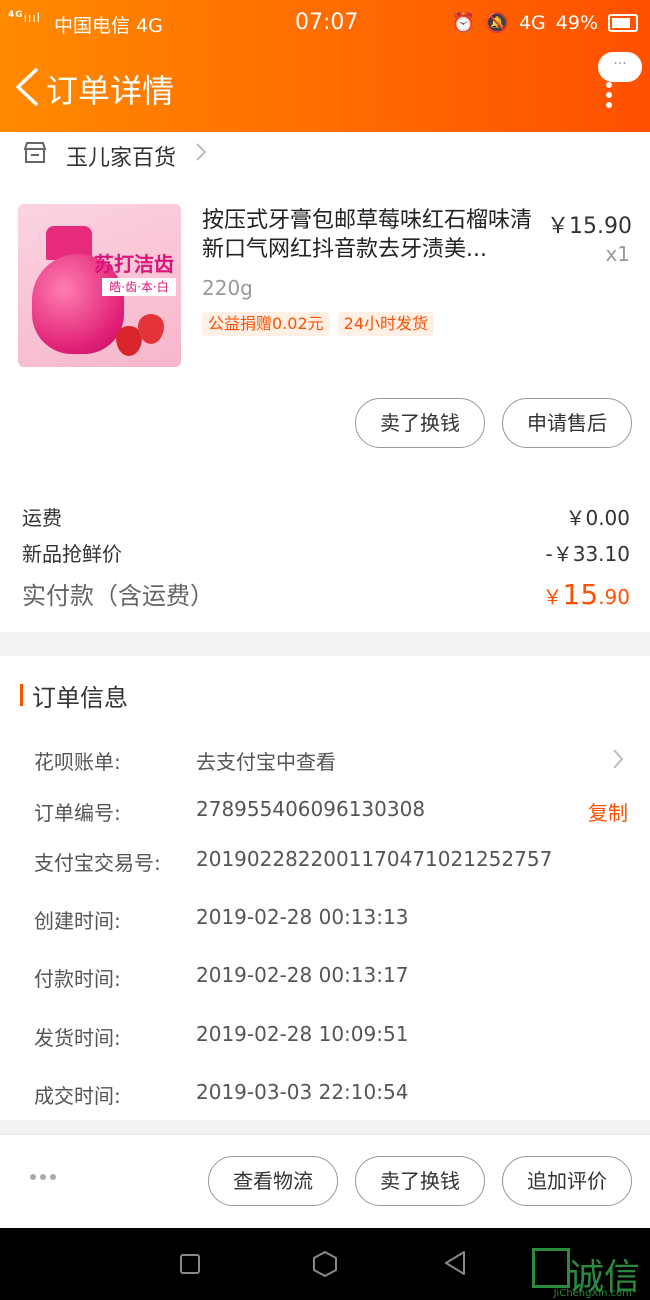  What do you see at coordinates (43, 1177) in the screenshot?
I see `more-actions-icon` at bounding box center [43, 1177].